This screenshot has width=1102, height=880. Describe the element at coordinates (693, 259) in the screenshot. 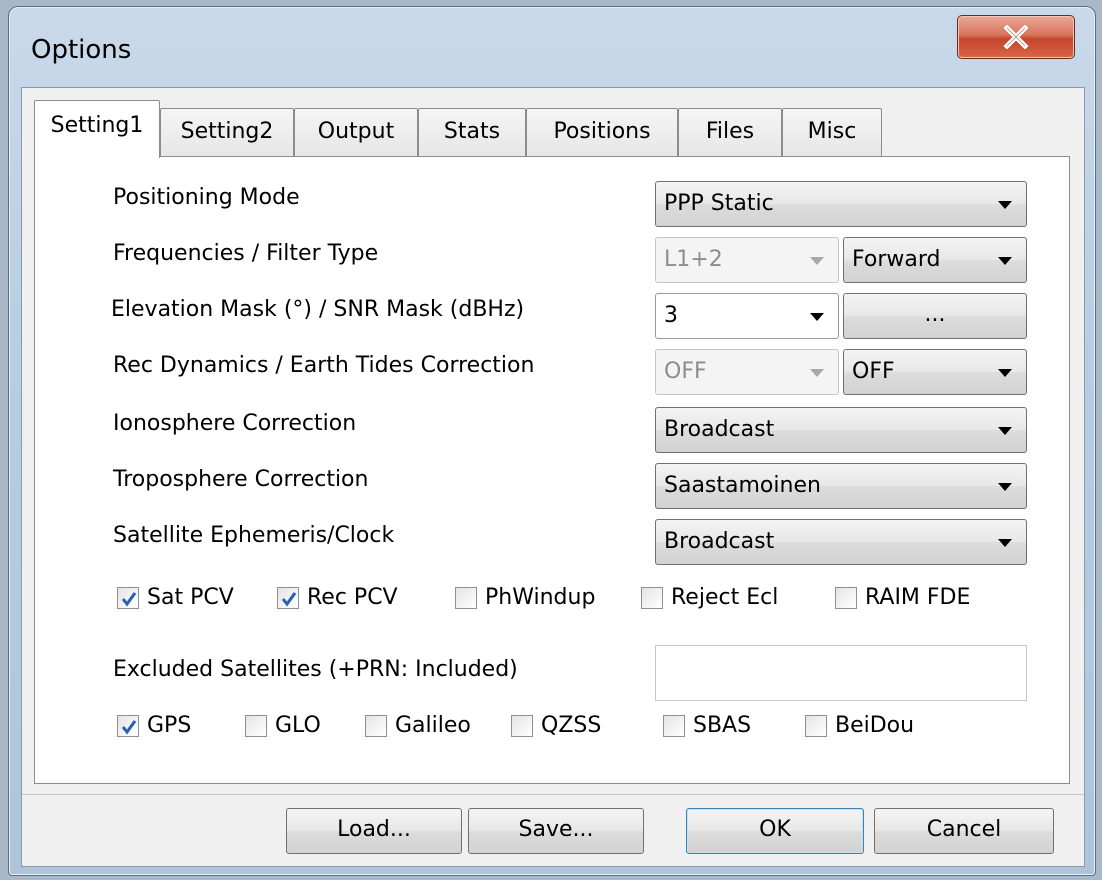

I see `frequencies-value: L1+2` at that location.